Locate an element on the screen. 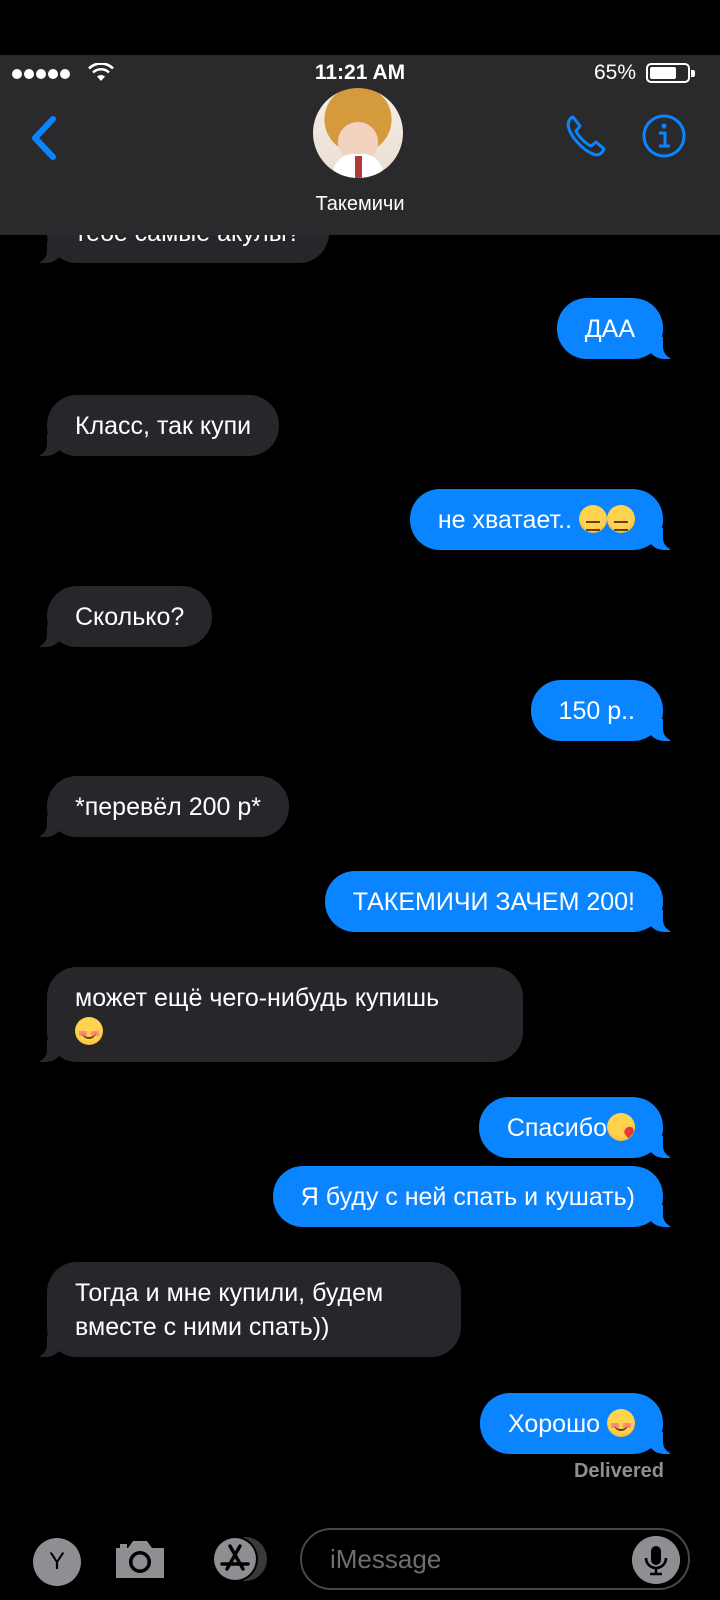  phone-icon is located at coordinates (586, 136).